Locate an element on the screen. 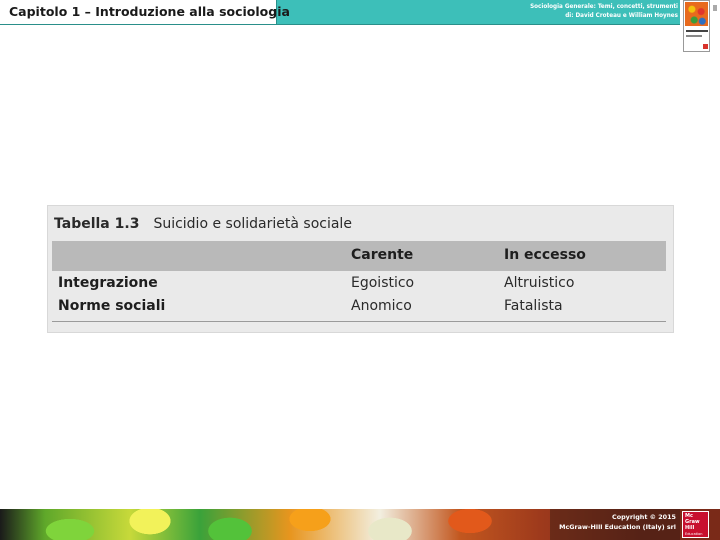 Image resolution: width=720 pixels, height=540 pixels. row-label: Norme sociali is located at coordinates (112, 306).